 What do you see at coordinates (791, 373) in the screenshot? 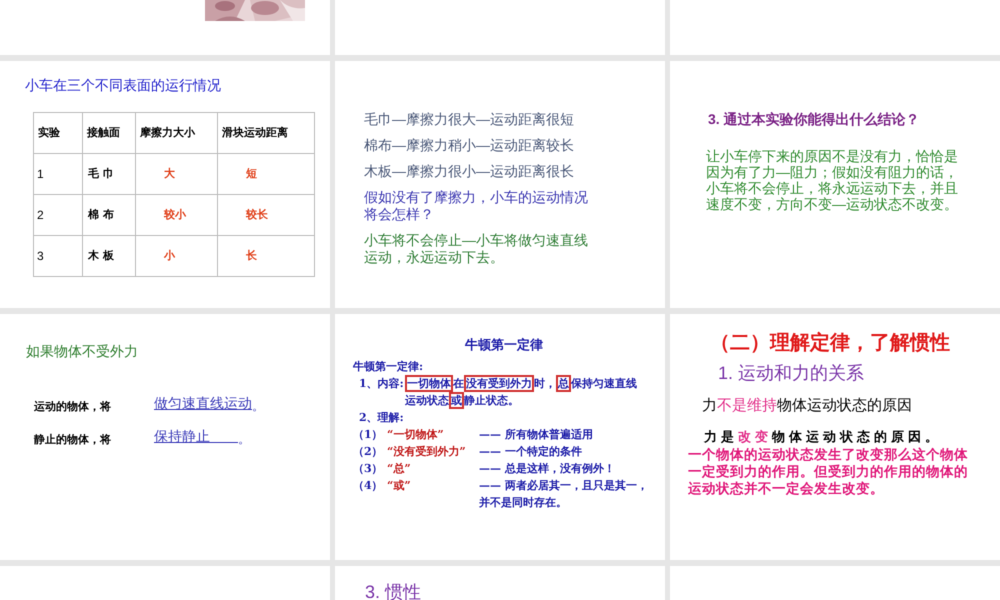
I see `slide-subtitle: 1. 运动和力的关系` at bounding box center [791, 373].